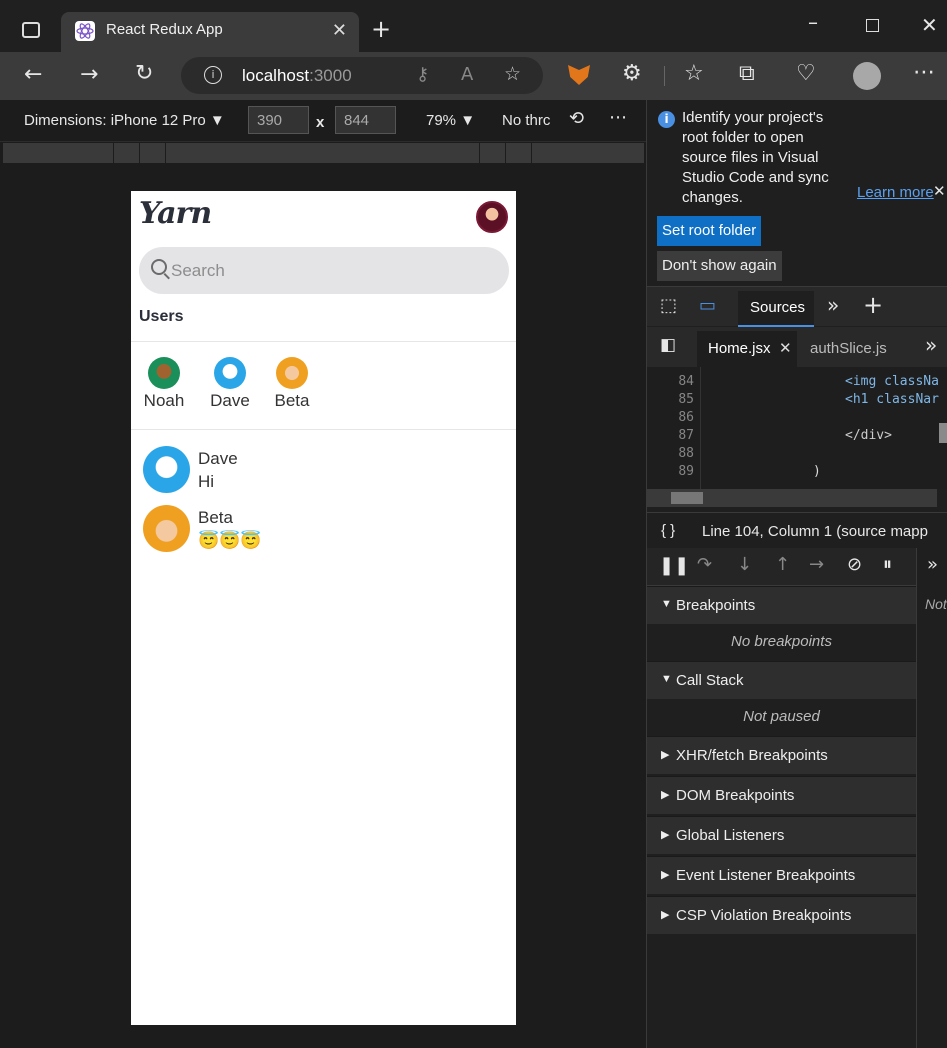 This screenshot has width=947, height=1048. I want to click on favorites-icon: ☆, so click(694, 74).